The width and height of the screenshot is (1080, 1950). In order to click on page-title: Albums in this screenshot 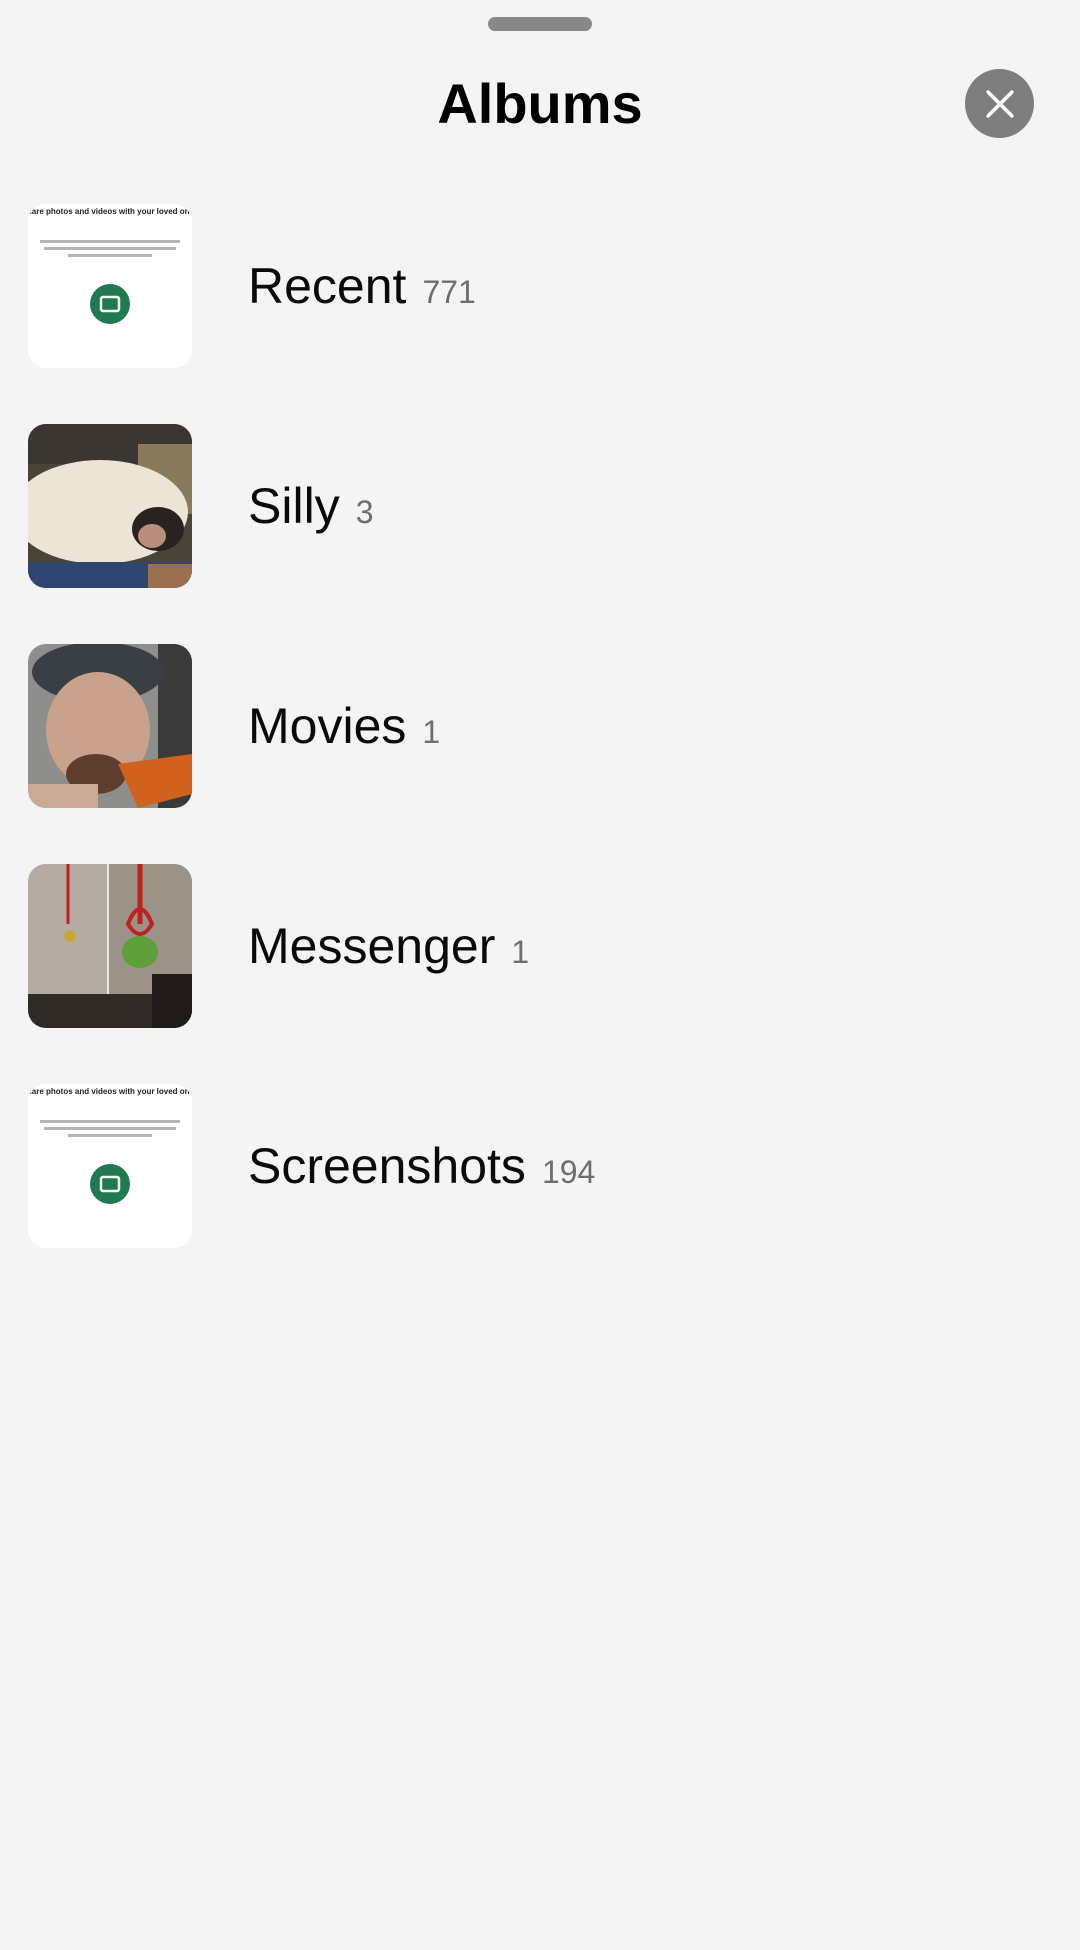, I will do `click(540, 103)`.